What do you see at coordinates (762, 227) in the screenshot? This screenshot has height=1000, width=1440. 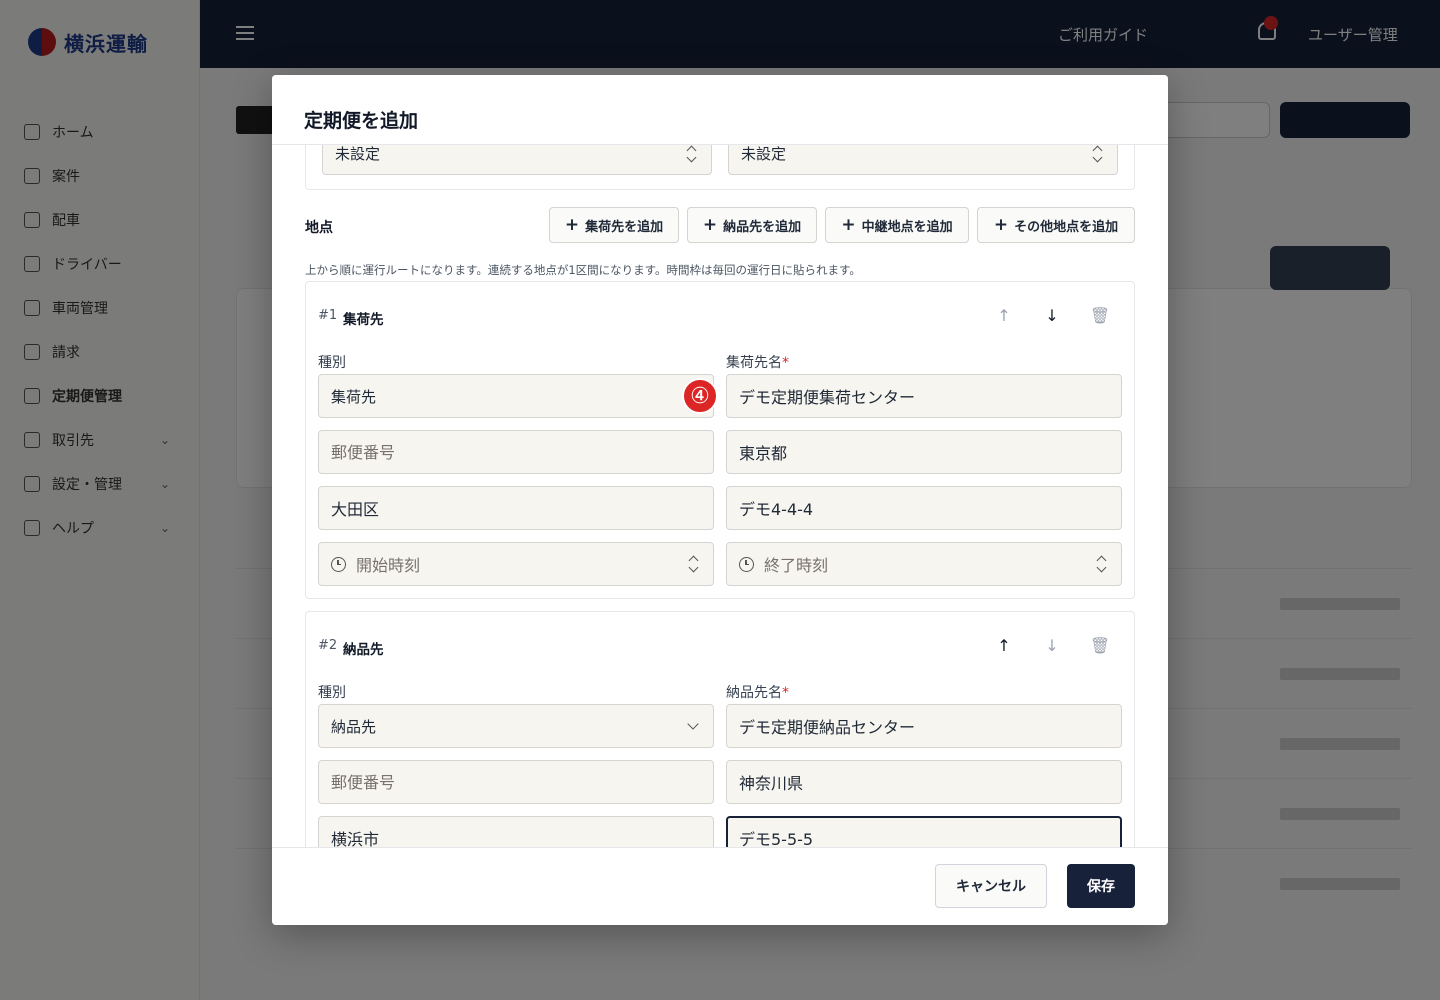 I see `button-label: 納品先を追加` at bounding box center [762, 227].